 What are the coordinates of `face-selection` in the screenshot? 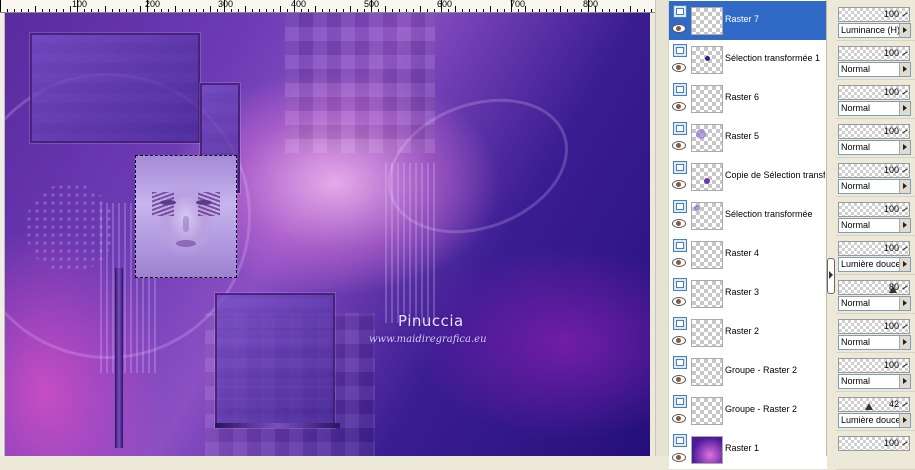 It's located at (186, 216).